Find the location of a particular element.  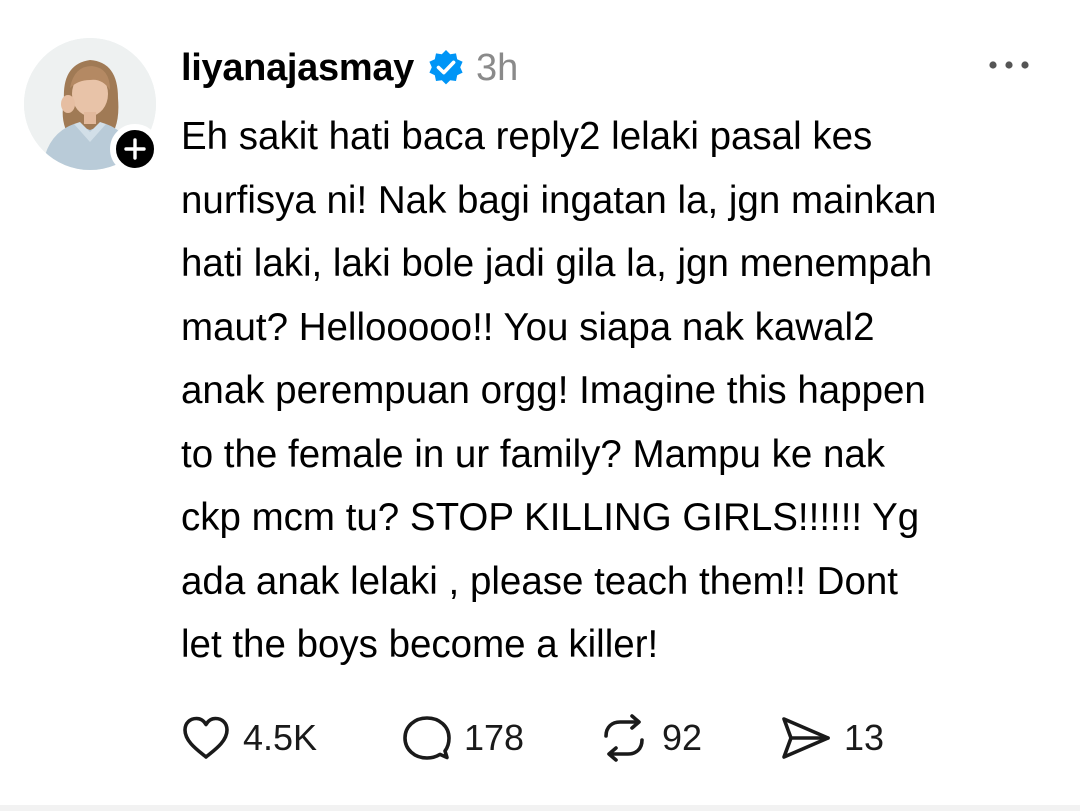

post-body-line: maut? Hellooooo!! You siapa nak kawal2 is located at coordinates (528, 327).